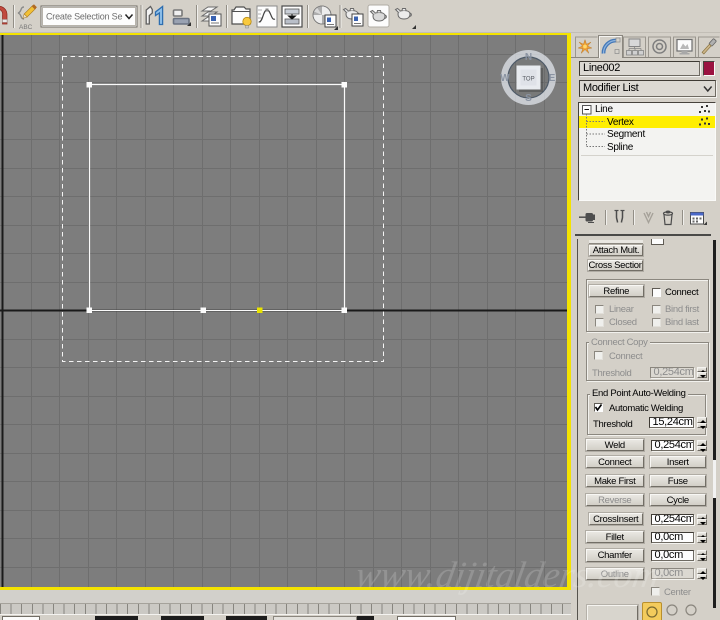  Describe the element at coordinates (528, 98) in the screenshot. I see `svg-text: S` at that location.